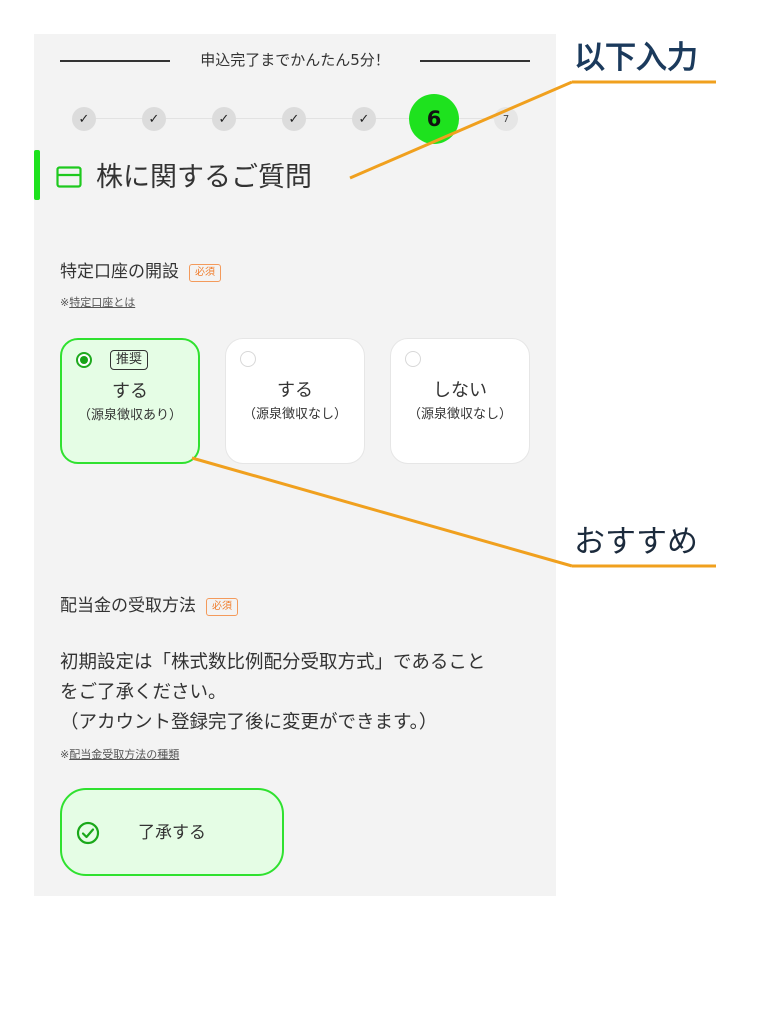 The width and height of the screenshot is (780, 1024). Describe the element at coordinates (460, 390) in the screenshot. I see `option-main-label: しない` at that location.